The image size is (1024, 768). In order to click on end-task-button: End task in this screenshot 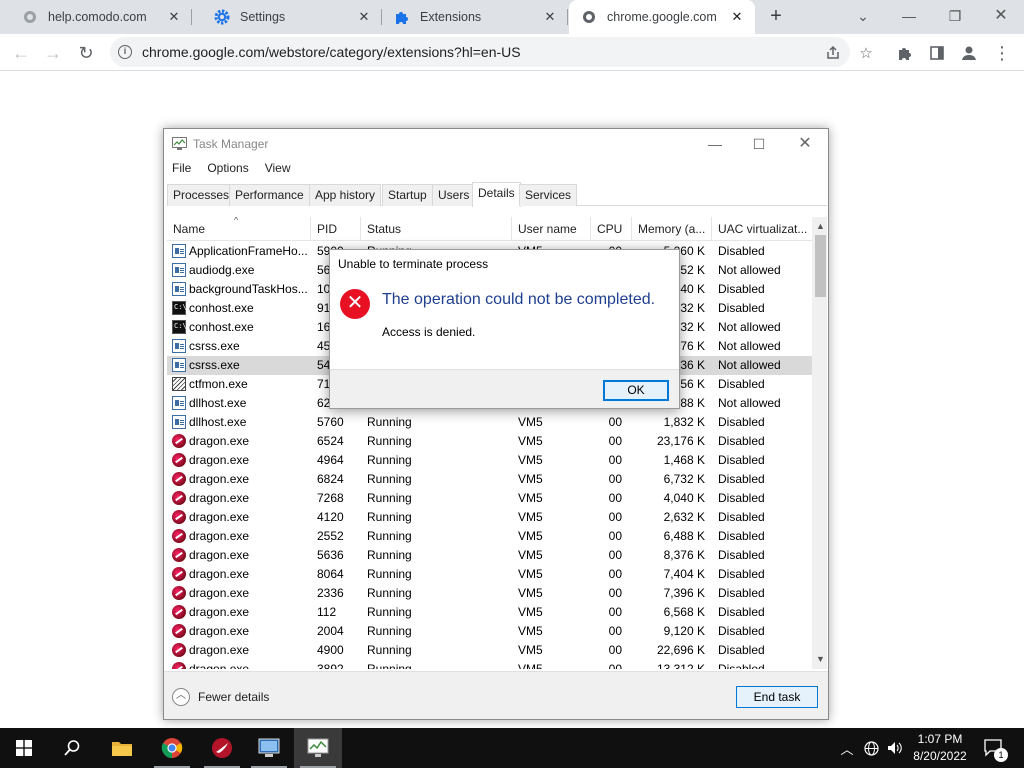, I will do `click(777, 697)`.